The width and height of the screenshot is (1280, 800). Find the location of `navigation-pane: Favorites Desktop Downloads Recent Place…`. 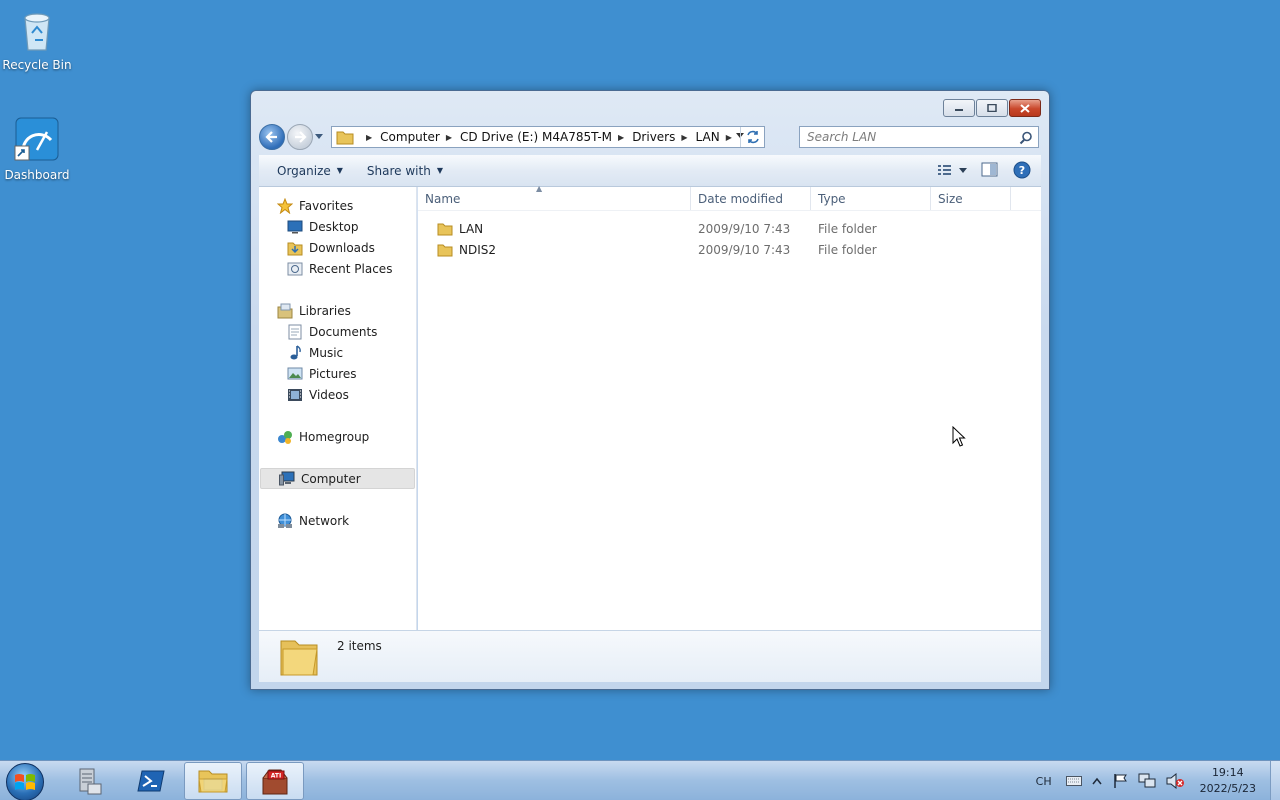

navigation-pane: Favorites Desktop Downloads Recent Place… is located at coordinates (338, 408).